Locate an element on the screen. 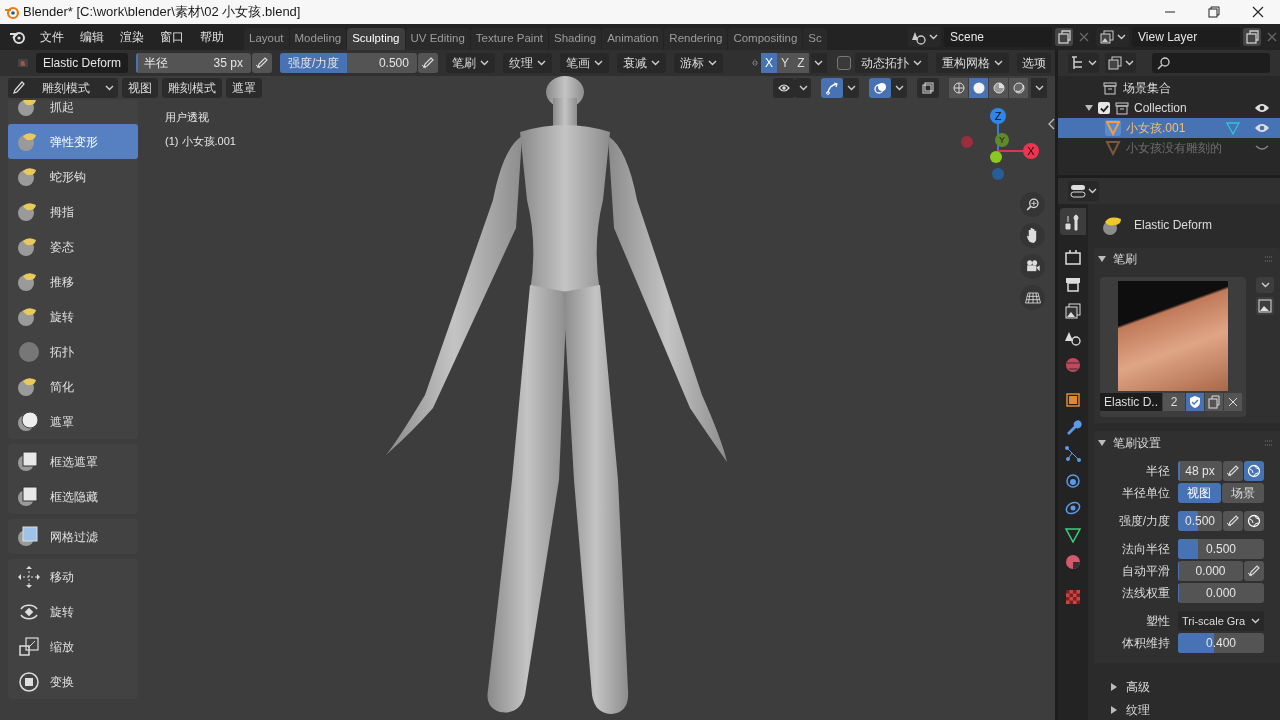  tool-button: 简化 is located at coordinates (73, 386).